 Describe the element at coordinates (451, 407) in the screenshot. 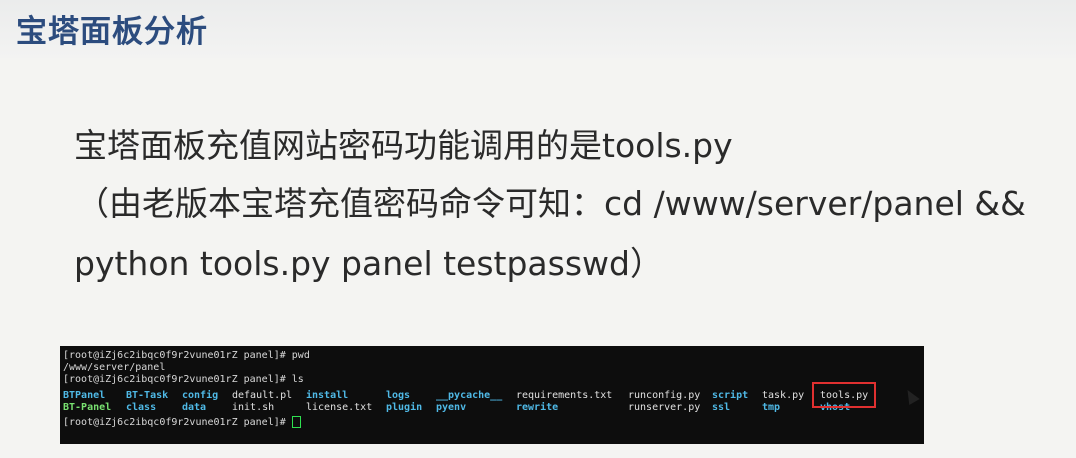

I see `ls-item: pyenv` at that location.